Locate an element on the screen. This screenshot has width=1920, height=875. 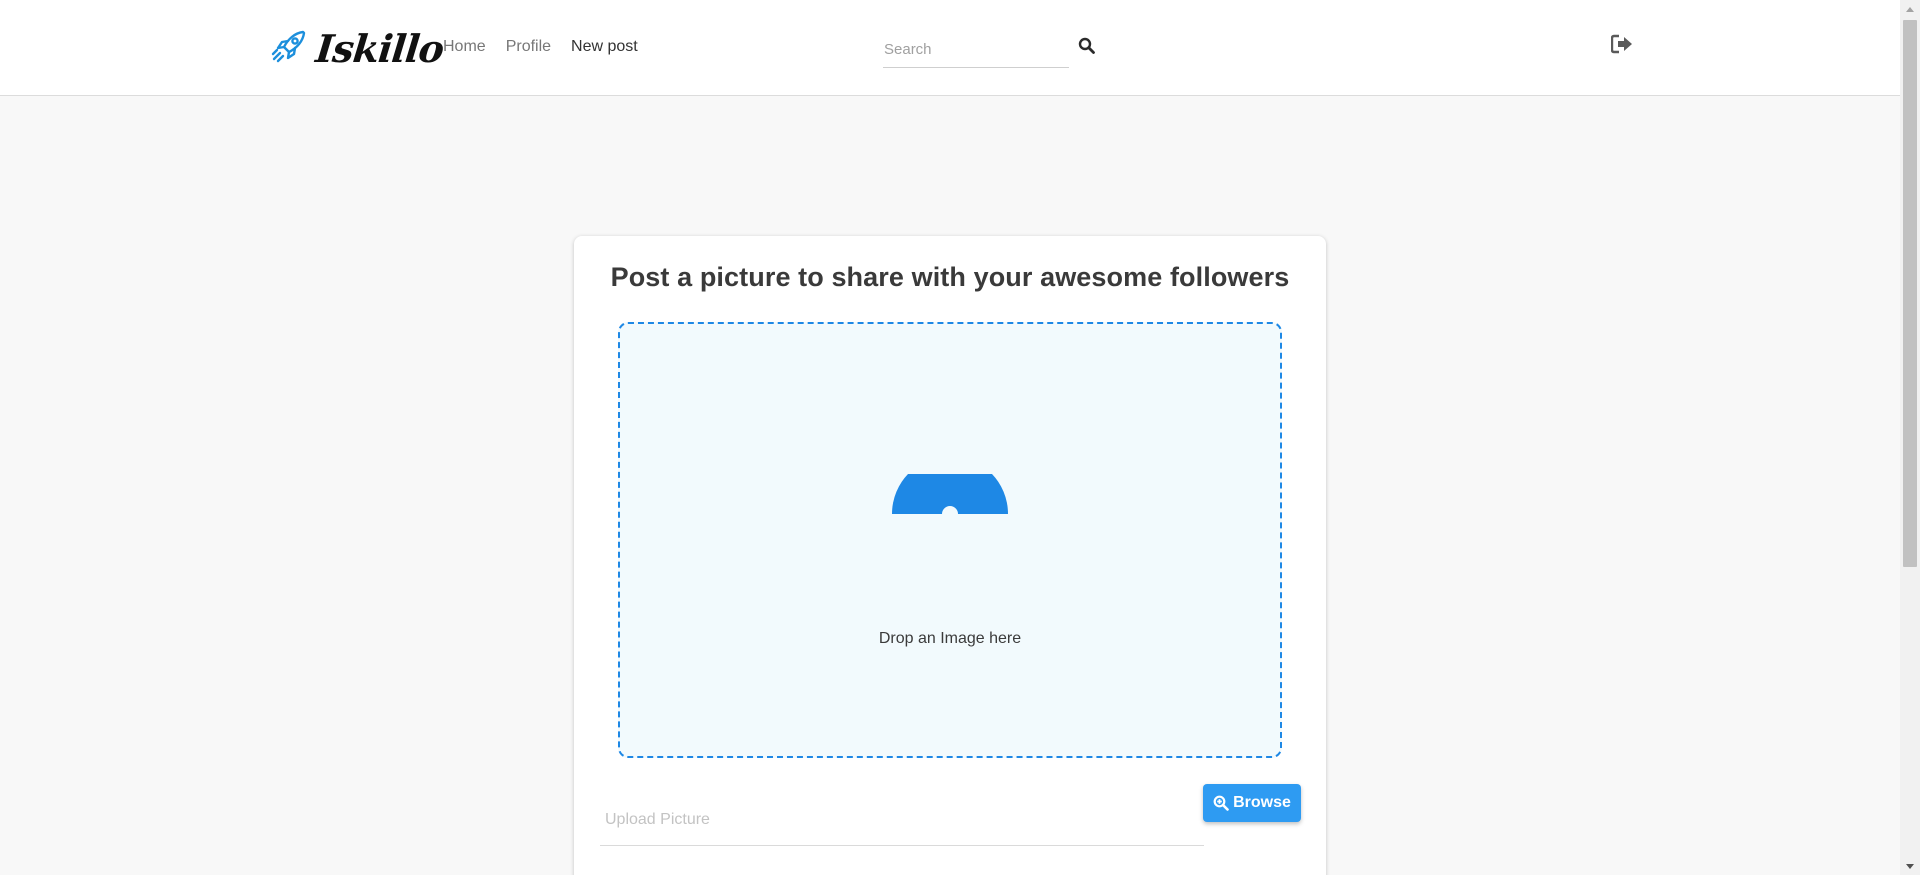
search-icon is located at coordinates (1086, 48).